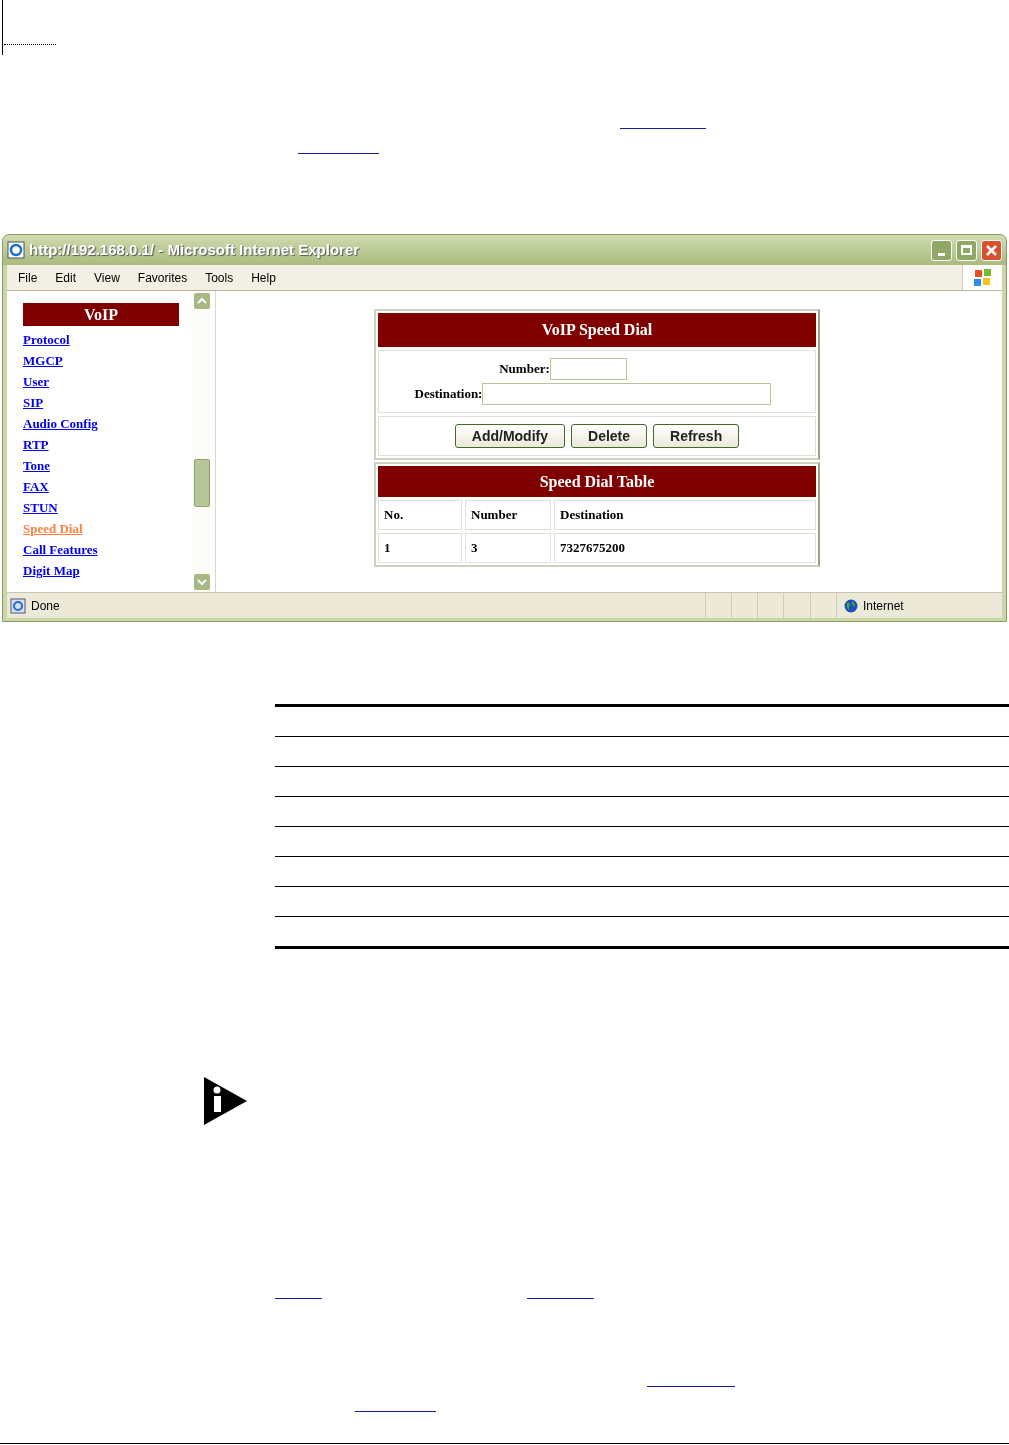 The width and height of the screenshot is (1009, 1445). I want to click on scroll-thumb, so click(202, 483).